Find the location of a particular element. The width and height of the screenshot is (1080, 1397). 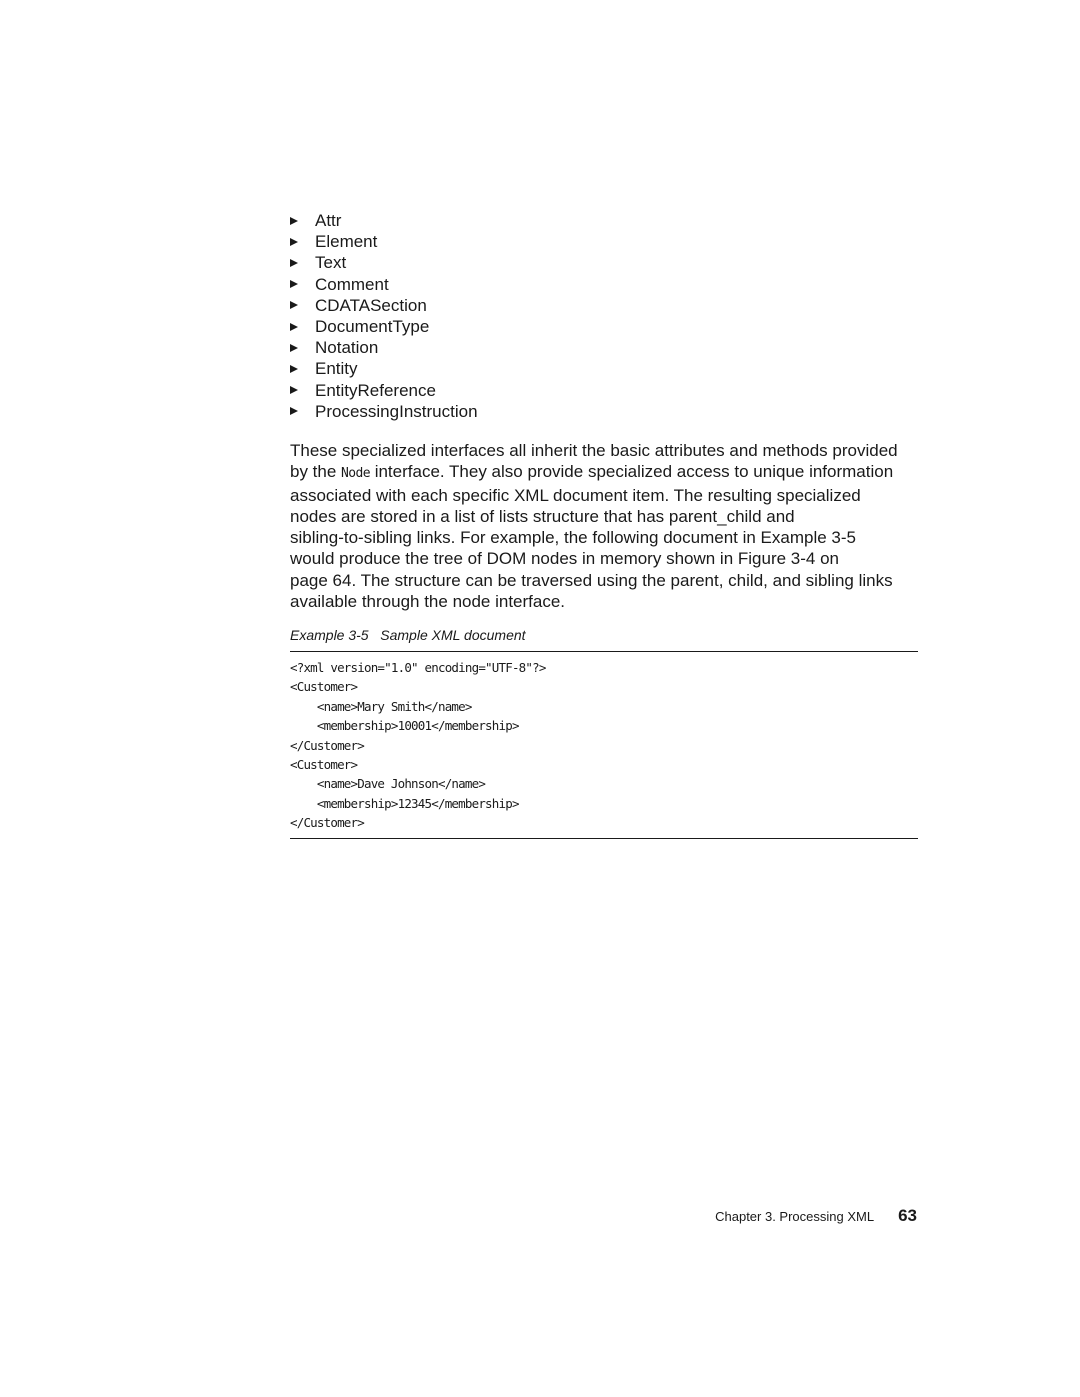

list-item-label: ProcessingInstruction is located at coordinates (396, 411).